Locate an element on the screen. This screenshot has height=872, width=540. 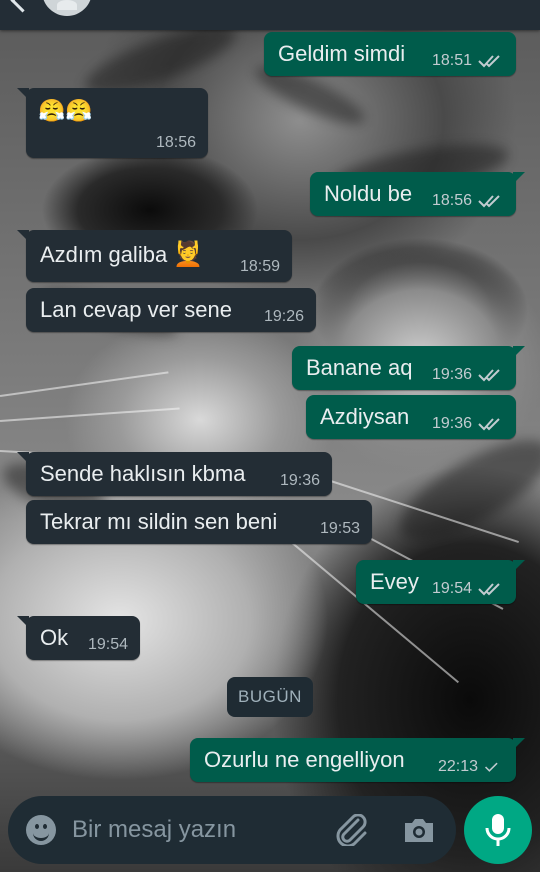
message-outgoing: Geldim simdi 18:51 is located at coordinates (390, 54).